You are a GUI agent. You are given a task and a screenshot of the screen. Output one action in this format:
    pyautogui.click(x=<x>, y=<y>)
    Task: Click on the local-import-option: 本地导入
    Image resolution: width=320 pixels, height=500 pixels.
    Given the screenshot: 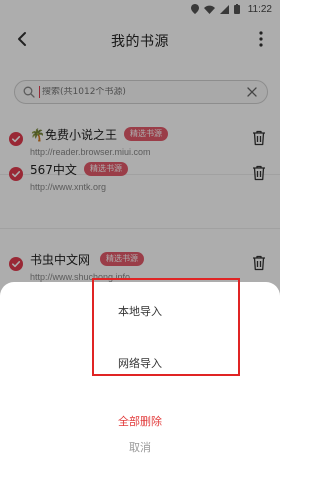 What is the action you would take?
    pyautogui.click(x=140, y=310)
    